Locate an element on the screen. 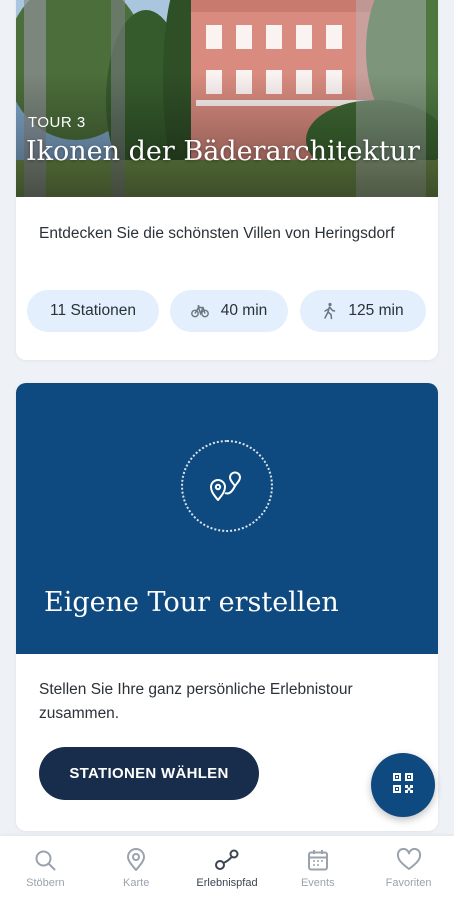 This screenshot has height=900, width=454. nav-label: Stöbern is located at coordinates (45, 883).